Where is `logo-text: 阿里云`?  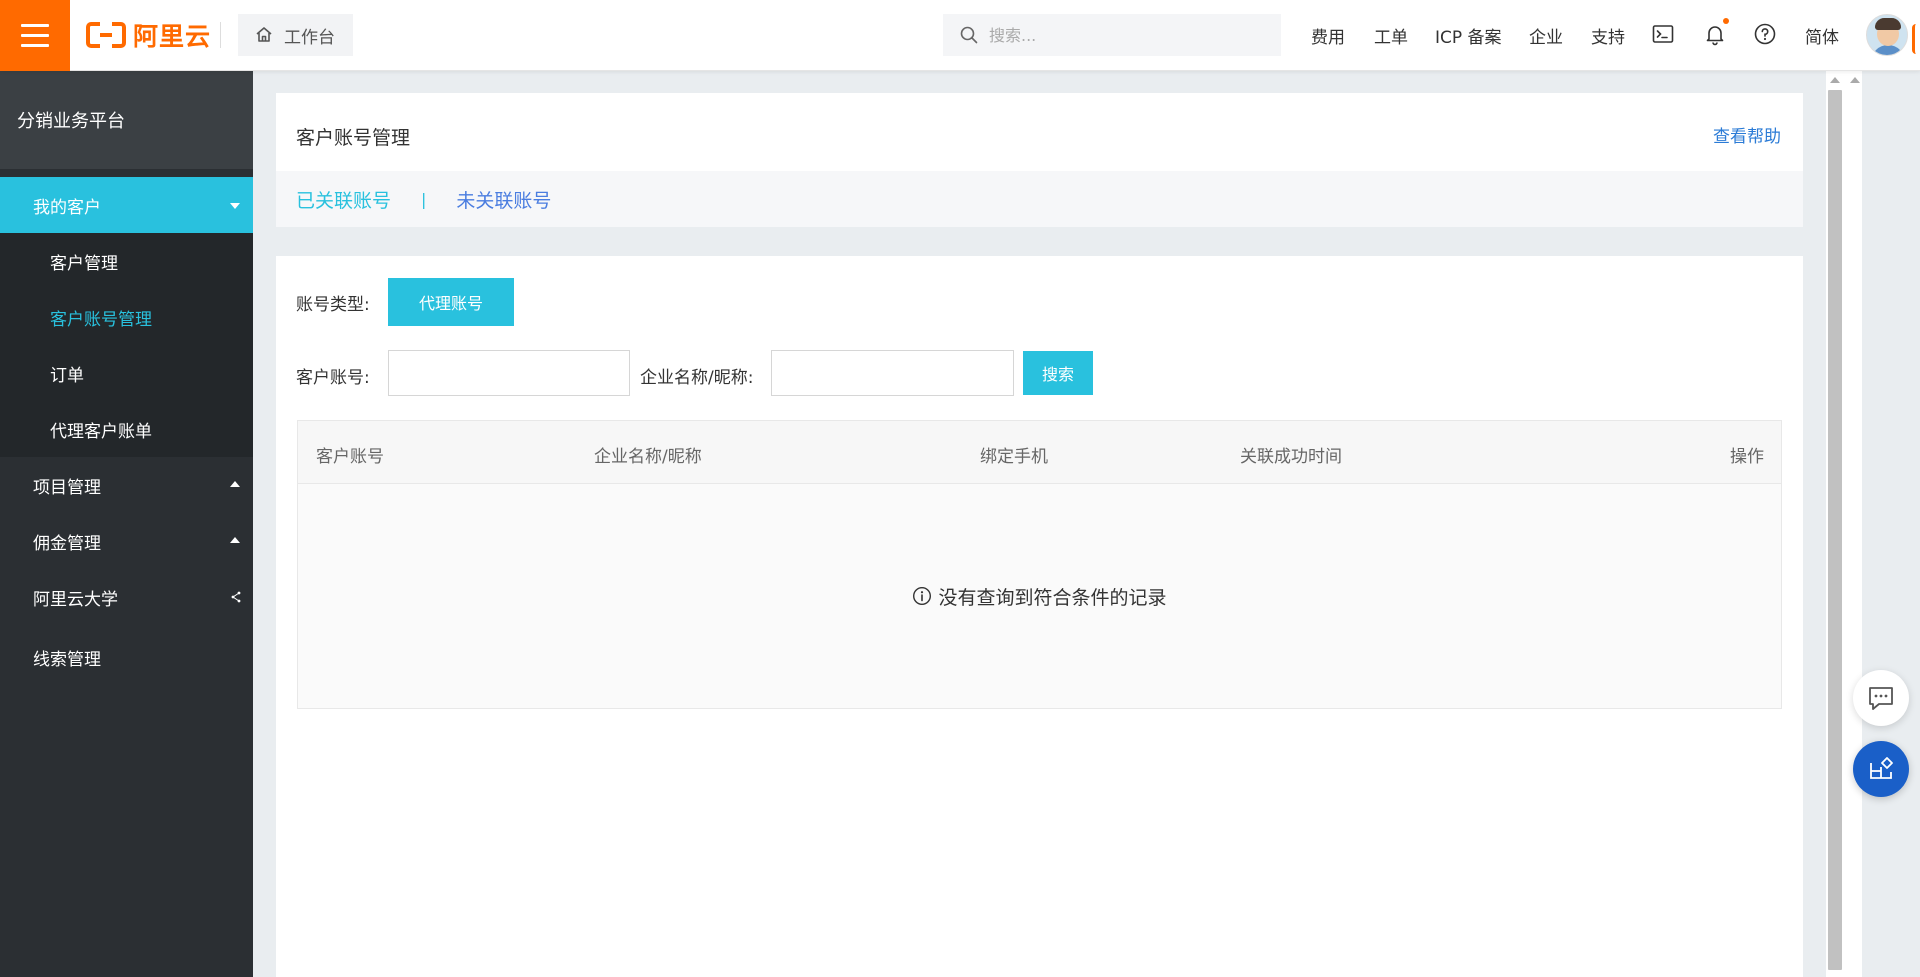 logo-text: 阿里云 is located at coordinates (172, 36).